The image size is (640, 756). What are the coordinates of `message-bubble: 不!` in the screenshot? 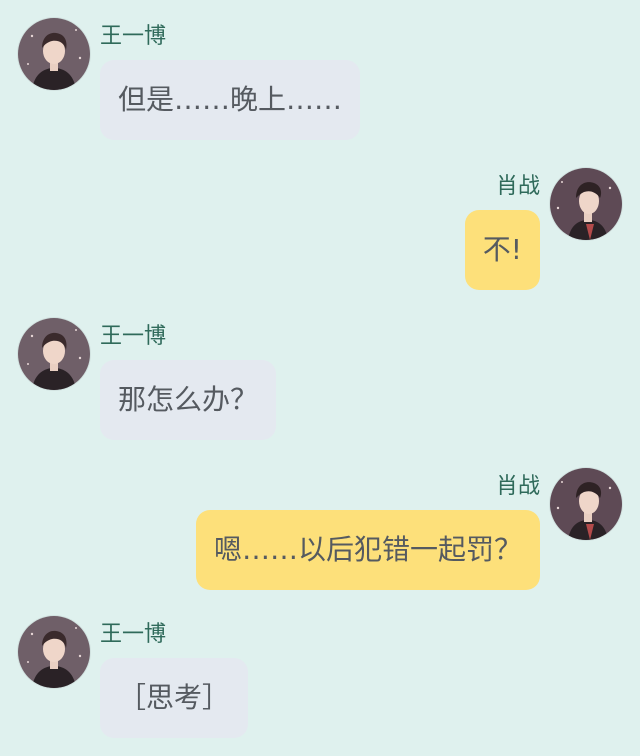 It's located at (502, 250).